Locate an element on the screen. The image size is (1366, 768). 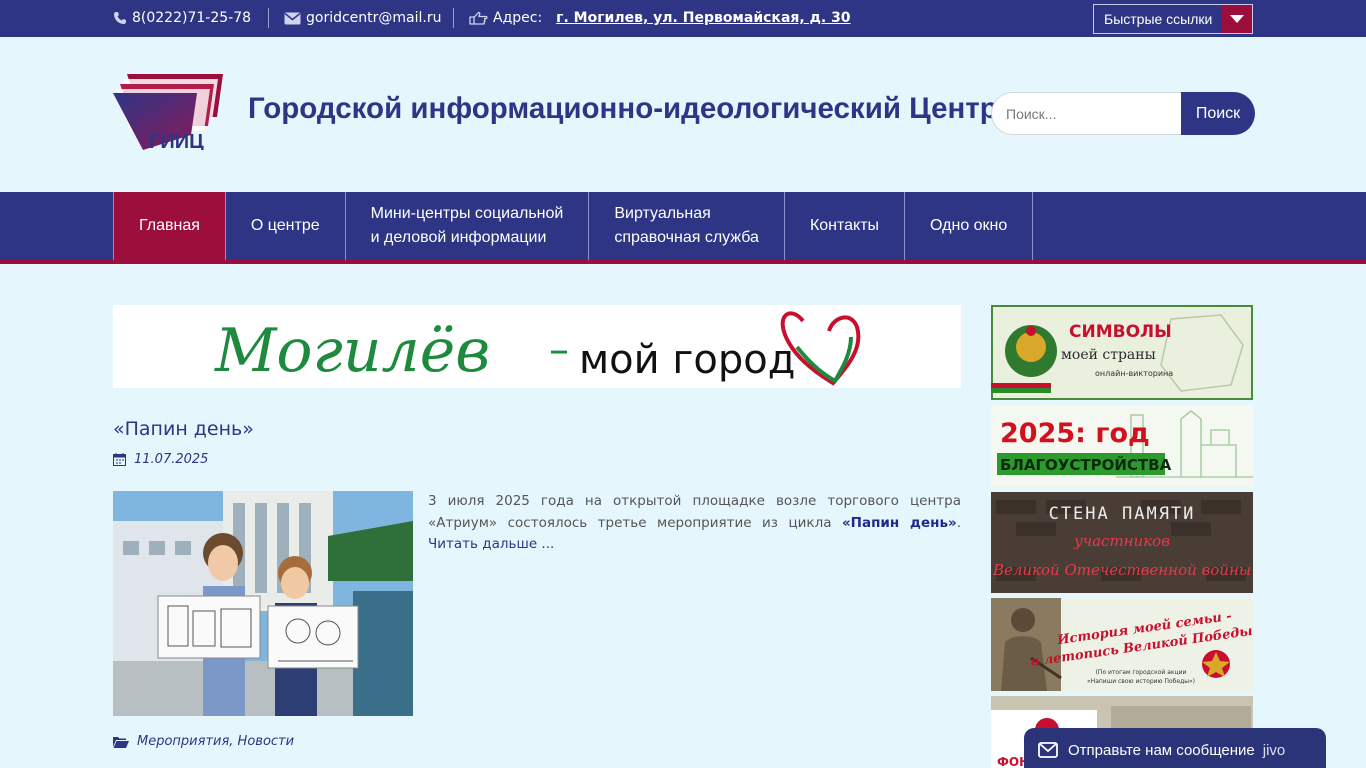
nav-item-contacts: Контакты is located at coordinates (845, 226).